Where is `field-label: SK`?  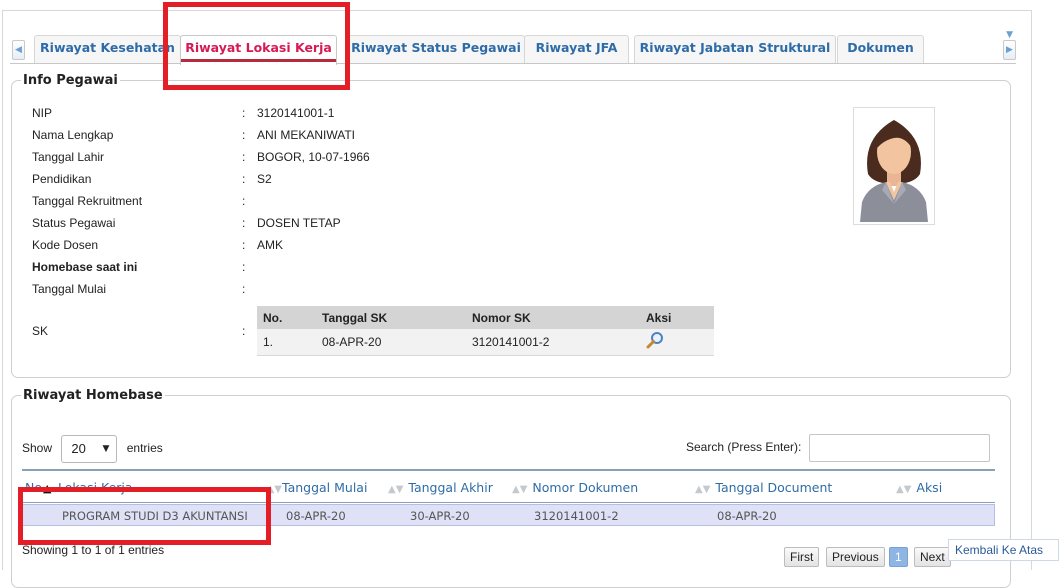
field-label: SK is located at coordinates (40, 331).